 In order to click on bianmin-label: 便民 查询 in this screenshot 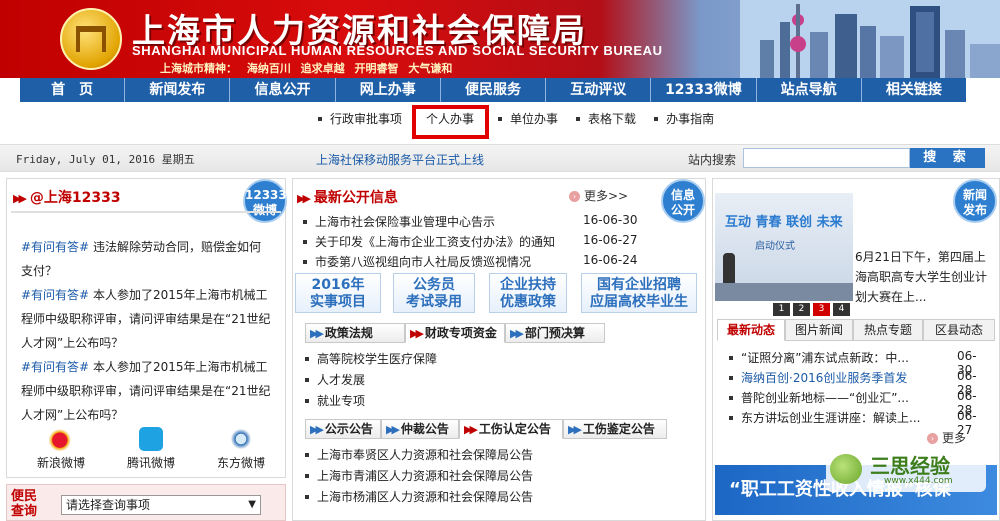, I will do `click(24, 504)`.